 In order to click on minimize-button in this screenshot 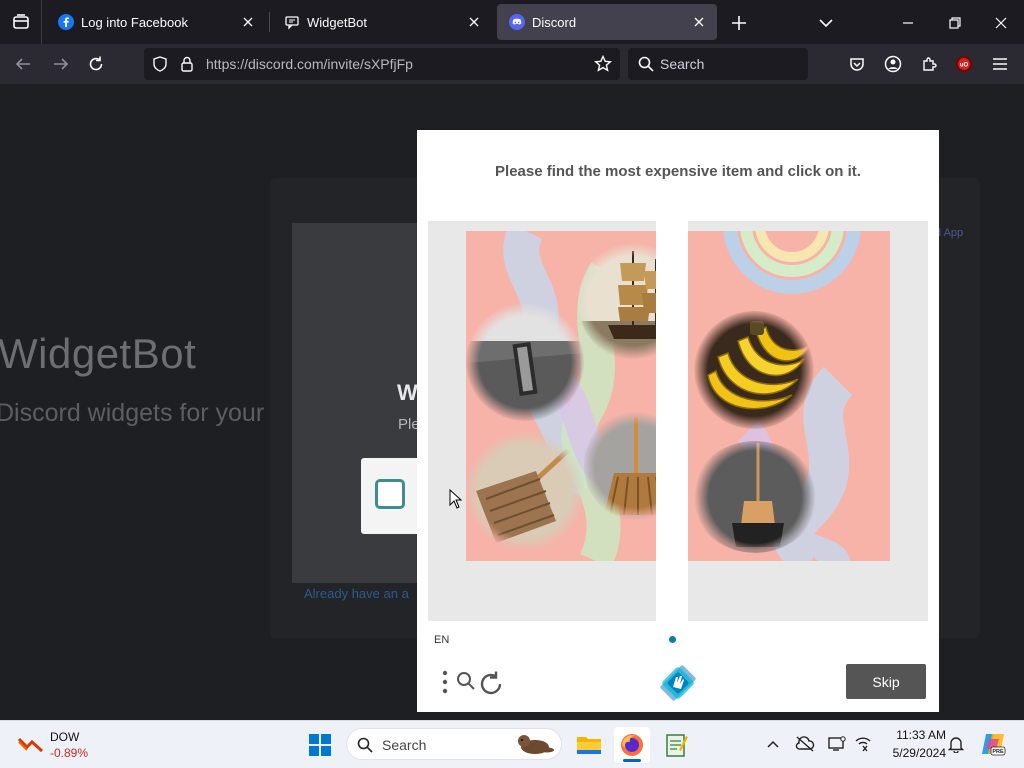, I will do `click(908, 23)`.